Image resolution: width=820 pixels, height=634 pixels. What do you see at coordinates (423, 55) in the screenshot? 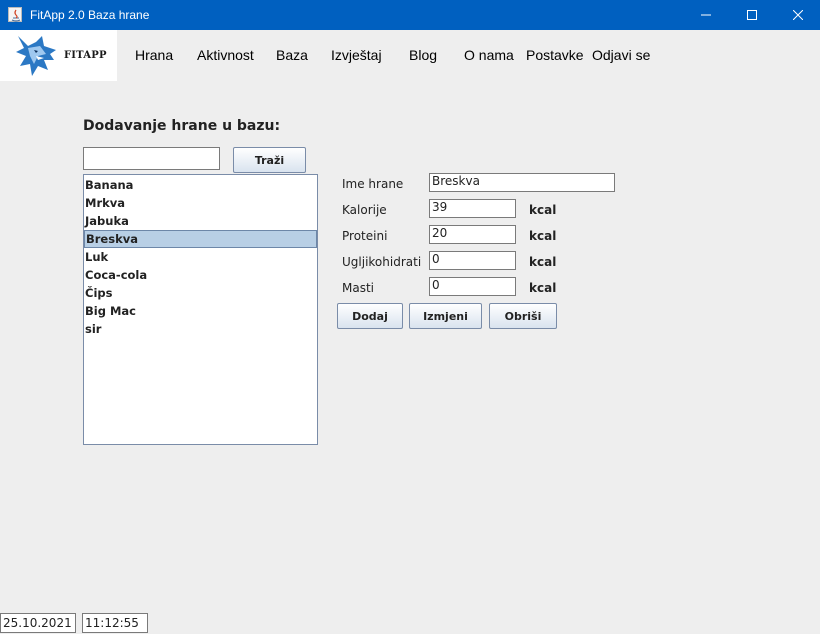
I see `menu-item-blog: Blog` at bounding box center [423, 55].